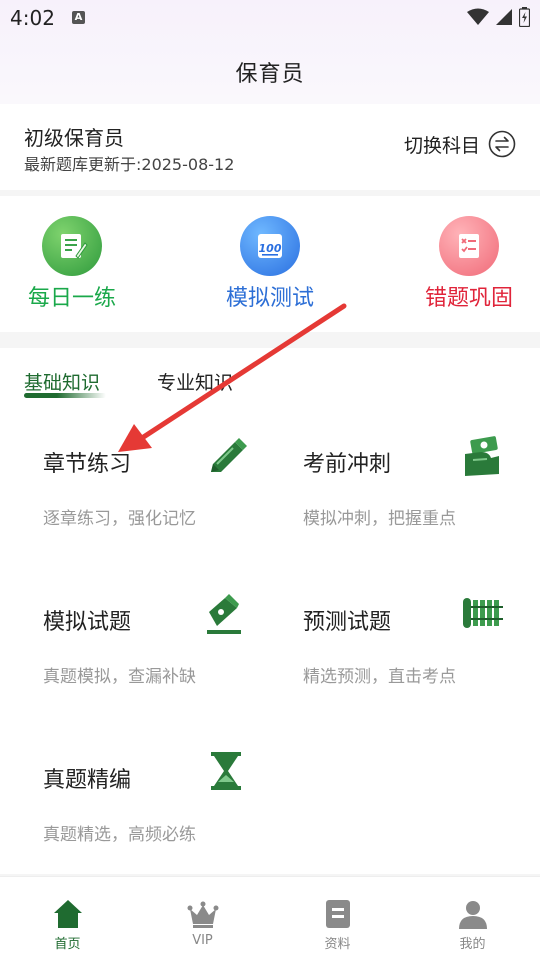 The image size is (540, 960). I want to click on daily-practice-icon, so click(72, 246).